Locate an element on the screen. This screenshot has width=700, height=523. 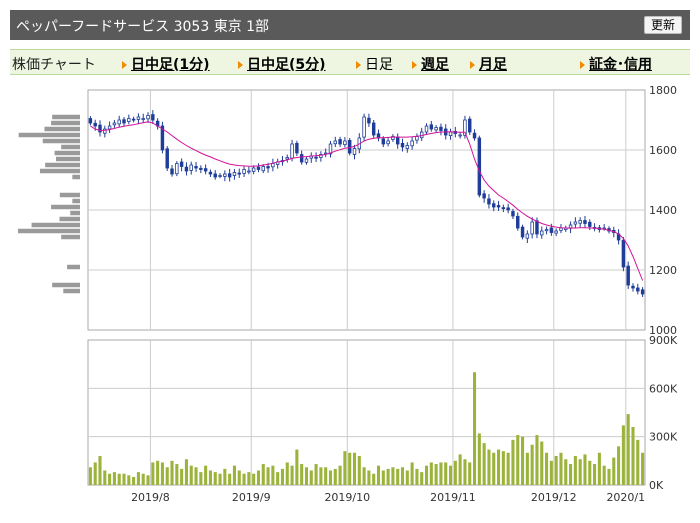
price-axis-tick-label: 1800 is located at coordinates (663, 90).